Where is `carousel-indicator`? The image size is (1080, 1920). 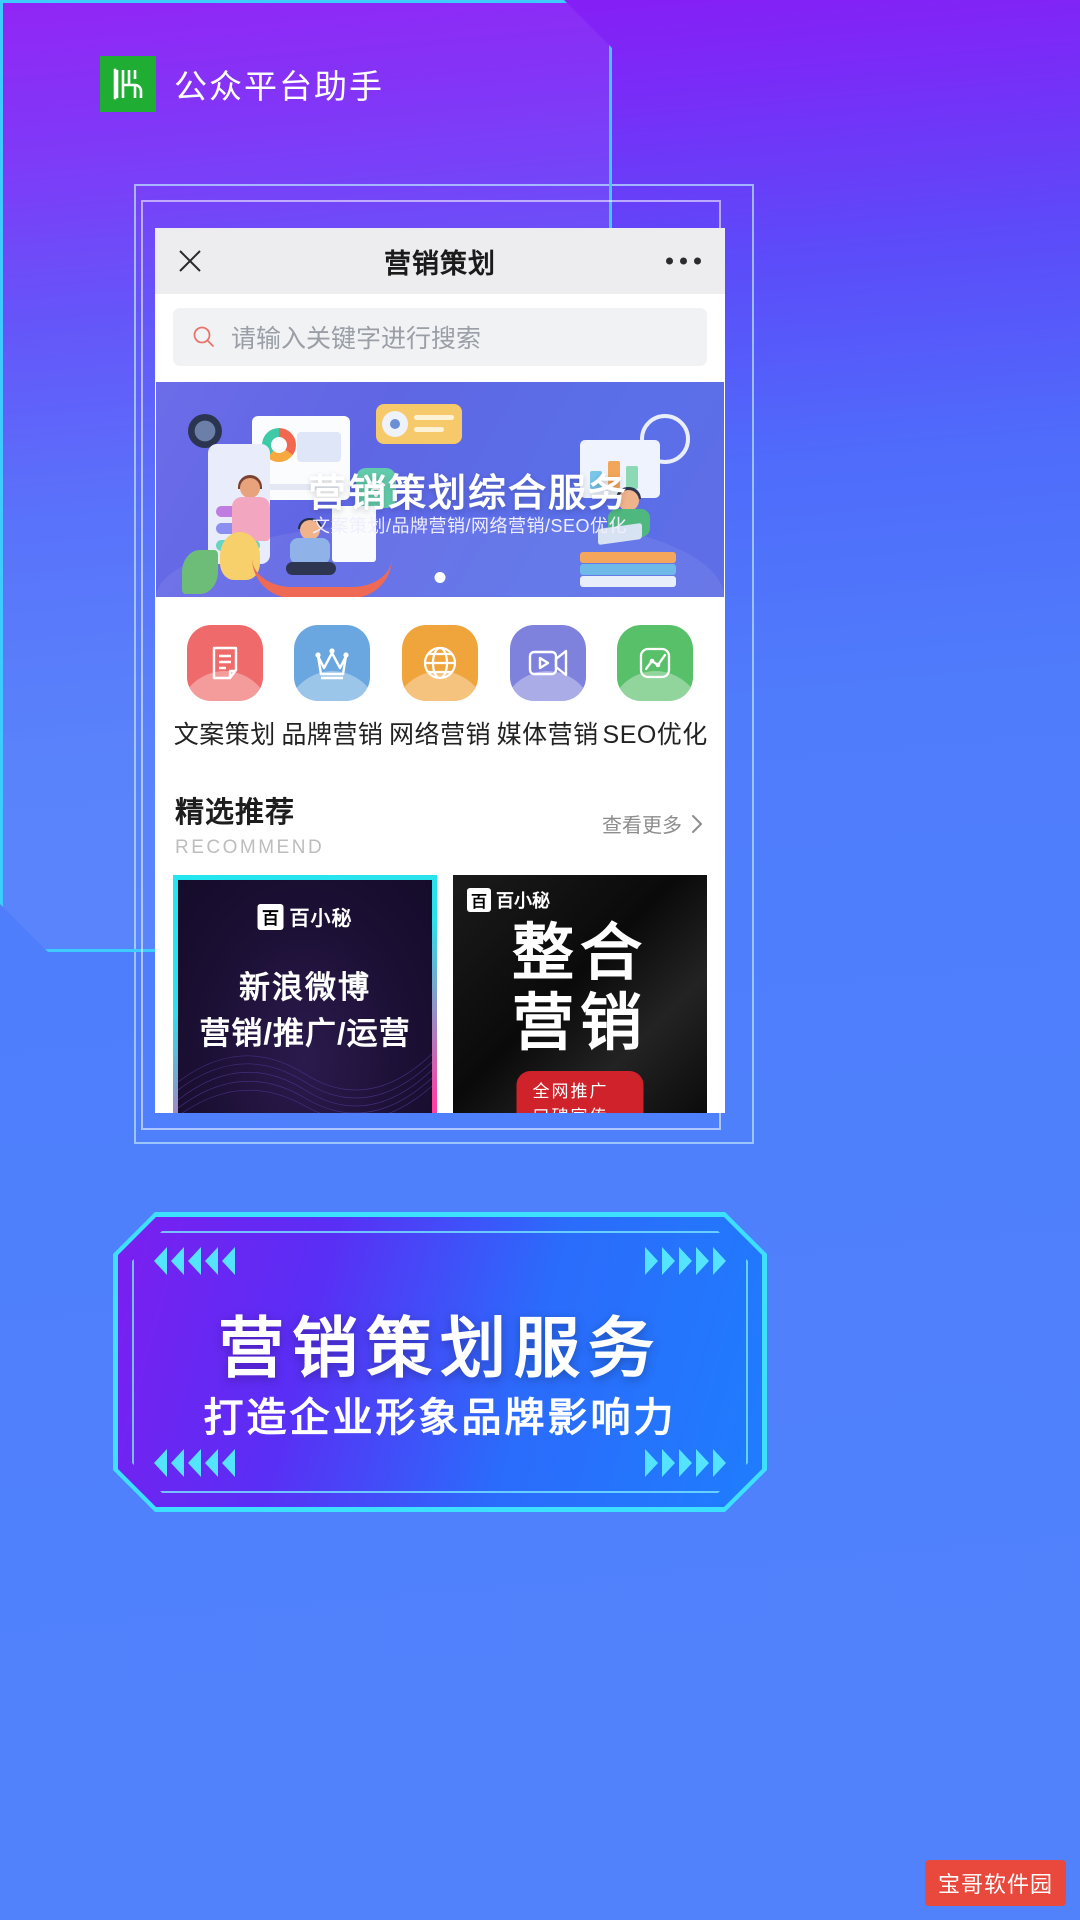 carousel-indicator is located at coordinates (440, 577).